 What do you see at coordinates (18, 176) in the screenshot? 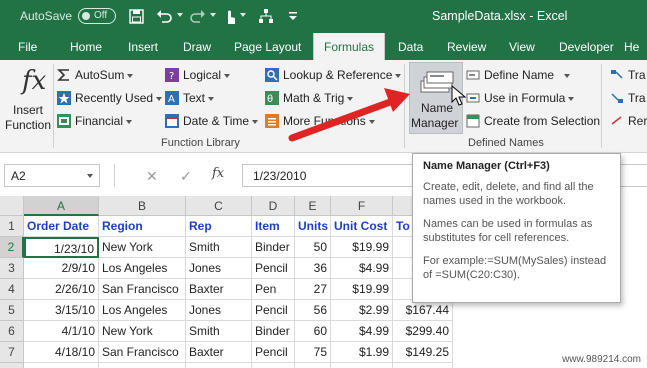
I see `name-box-value: A2` at bounding box center [18, 176].